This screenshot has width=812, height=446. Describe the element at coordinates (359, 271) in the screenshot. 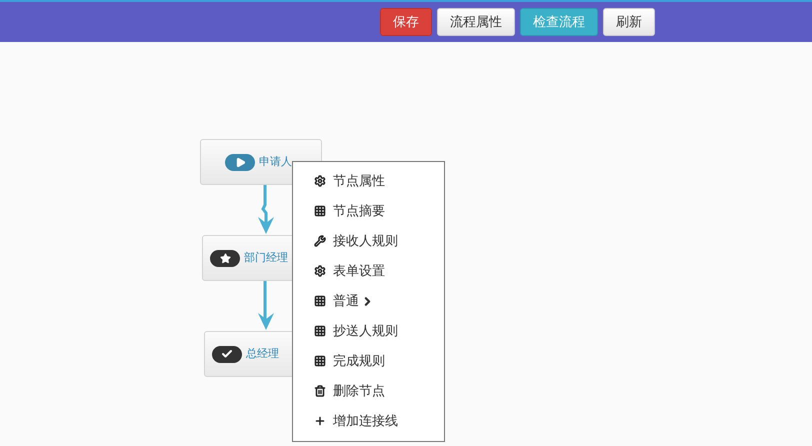

I see `menu-item-label: 表单设置` at that location.